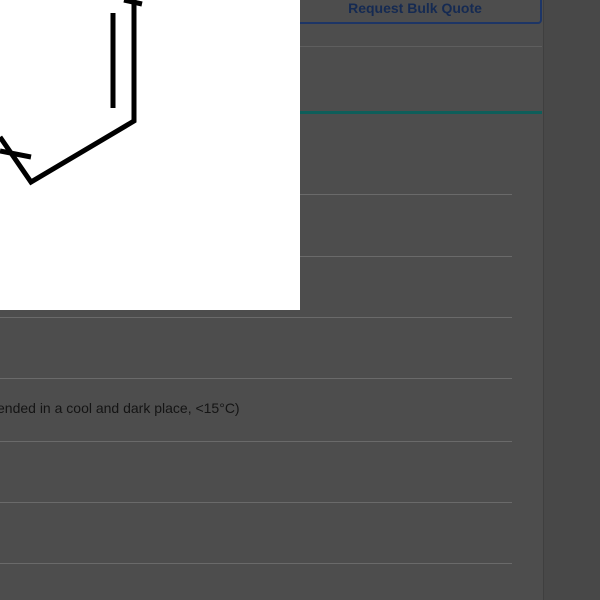  I want to click on request-bulk-quote-button: Request Bulk Quote, so click(415, 12).